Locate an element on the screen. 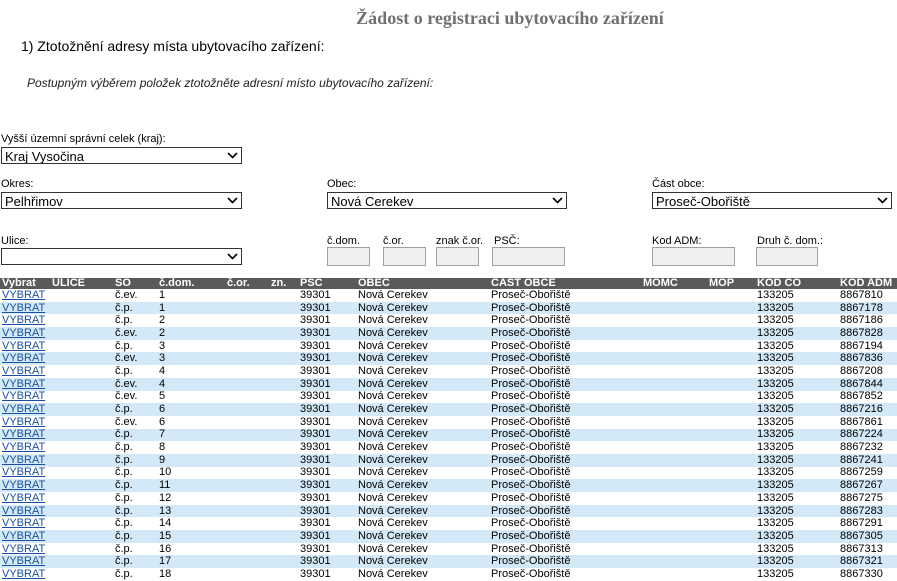  ulice-select is located at coordinates (121, 256).